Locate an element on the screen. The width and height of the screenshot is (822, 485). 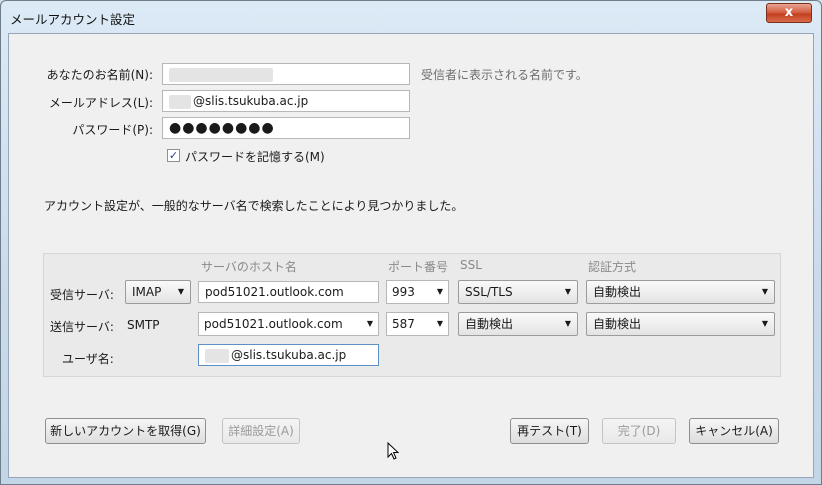
incoming-server-label: 受信サーバ: is located at coordinates (82, 295).